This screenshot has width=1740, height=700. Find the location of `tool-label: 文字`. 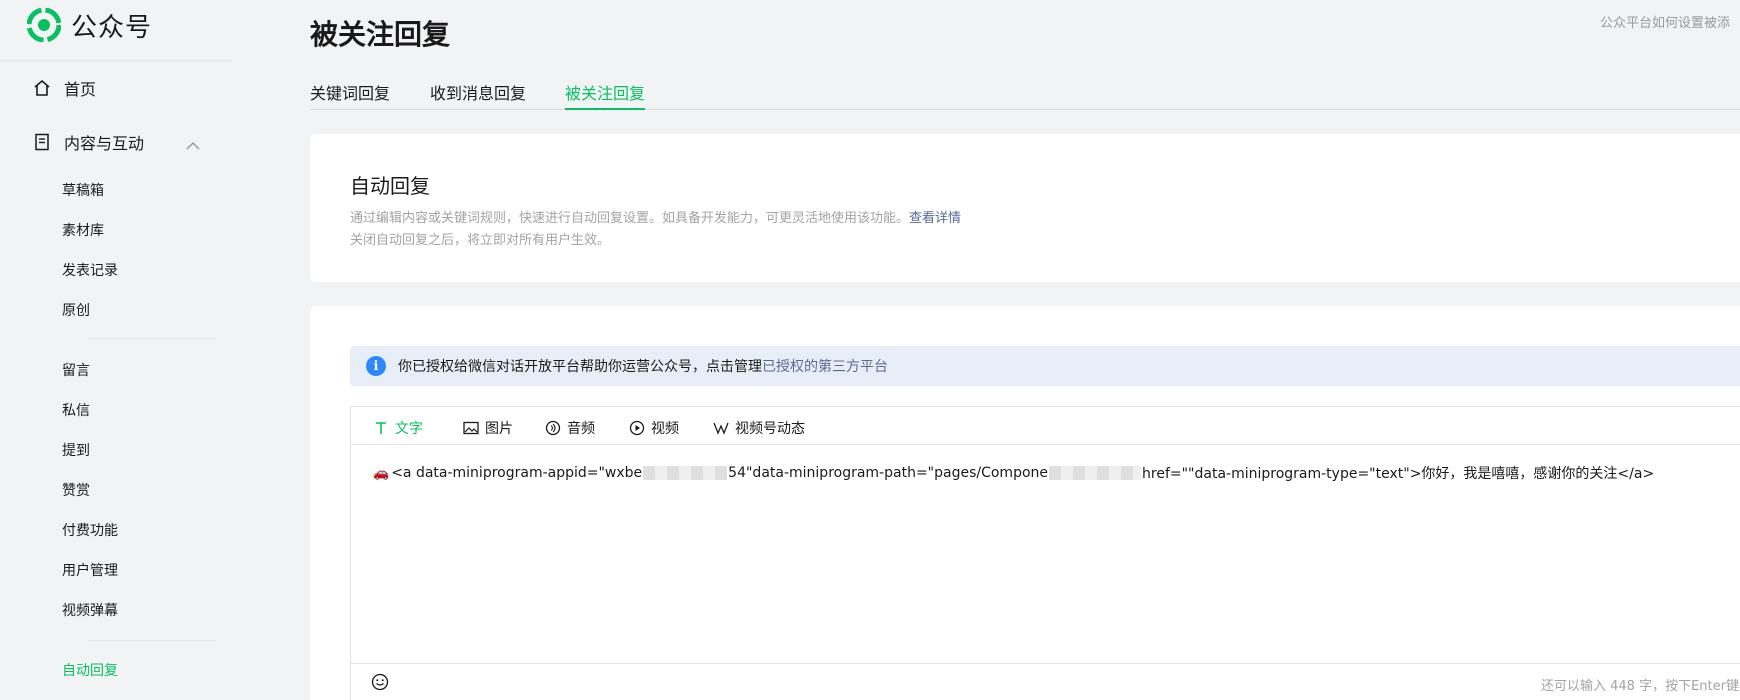

tool-label: 文字 is located at coordinates (409, 429).